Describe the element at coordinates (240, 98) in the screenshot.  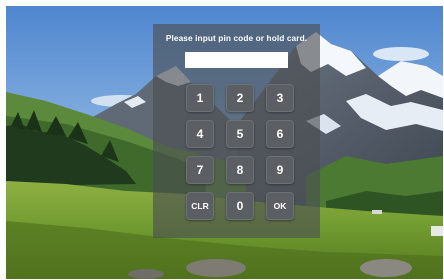
I see `key-2-button: 2` at that location.